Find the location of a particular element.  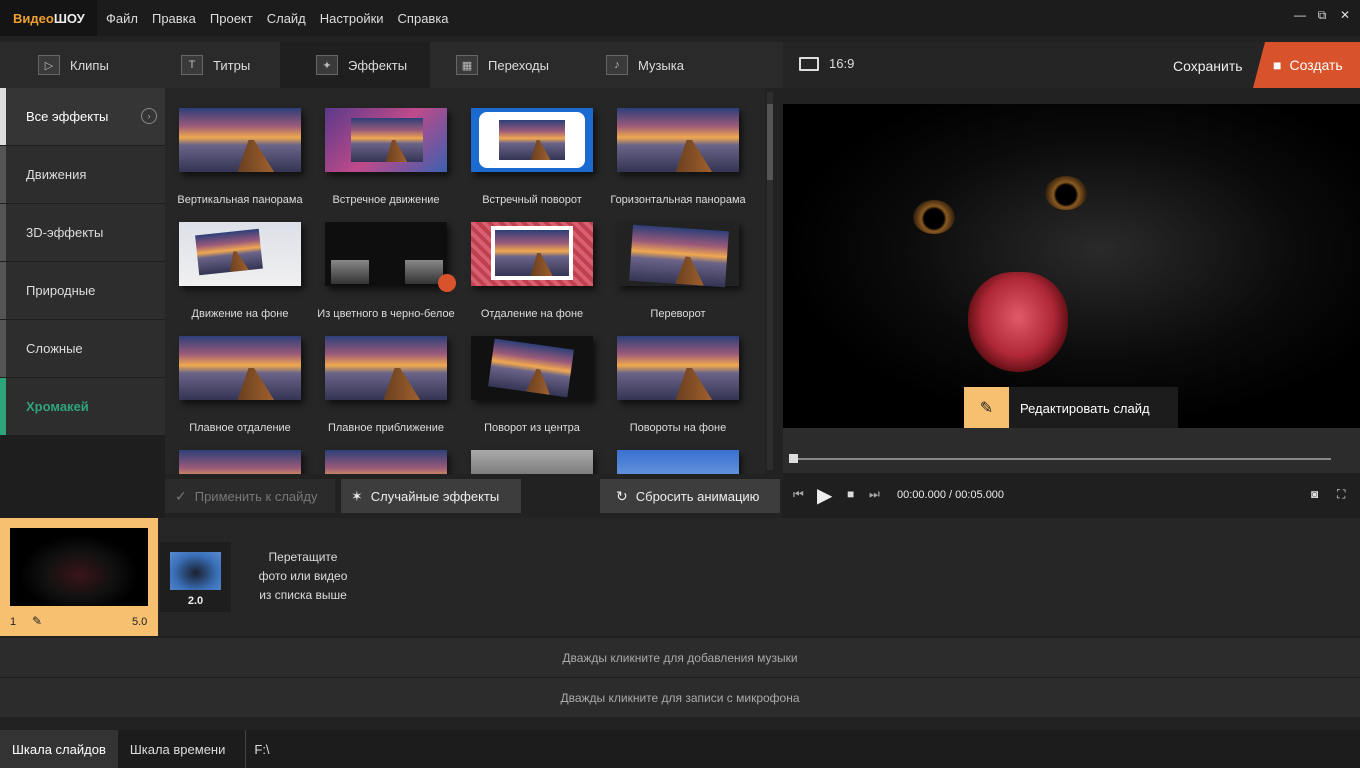

window-controls: — ⧉ ✕ is located at coordinates (1322, 15).